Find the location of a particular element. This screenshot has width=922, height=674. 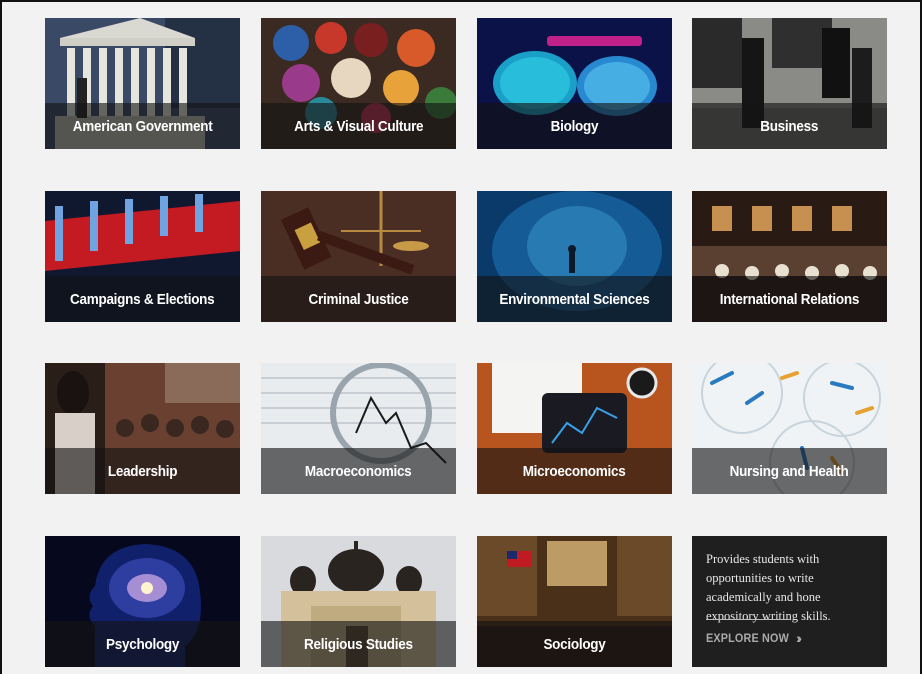

tile-label-bar: Religious Studies is located at coordinates (358, 644).